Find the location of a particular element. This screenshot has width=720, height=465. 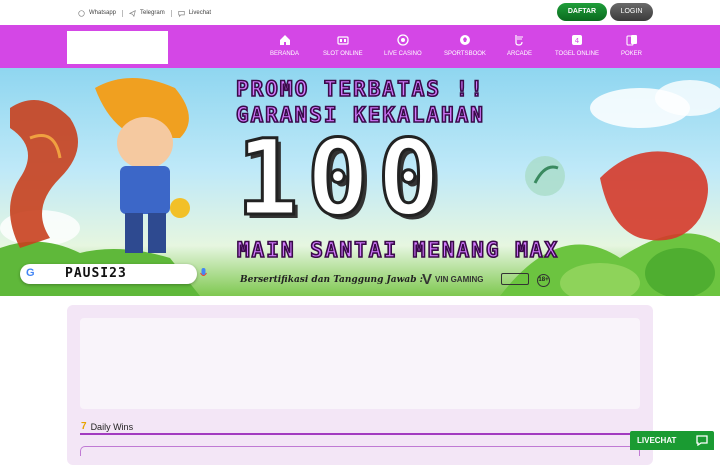

daily-wins-header: 7 Daily Wins is located at coordinates (107, 426).